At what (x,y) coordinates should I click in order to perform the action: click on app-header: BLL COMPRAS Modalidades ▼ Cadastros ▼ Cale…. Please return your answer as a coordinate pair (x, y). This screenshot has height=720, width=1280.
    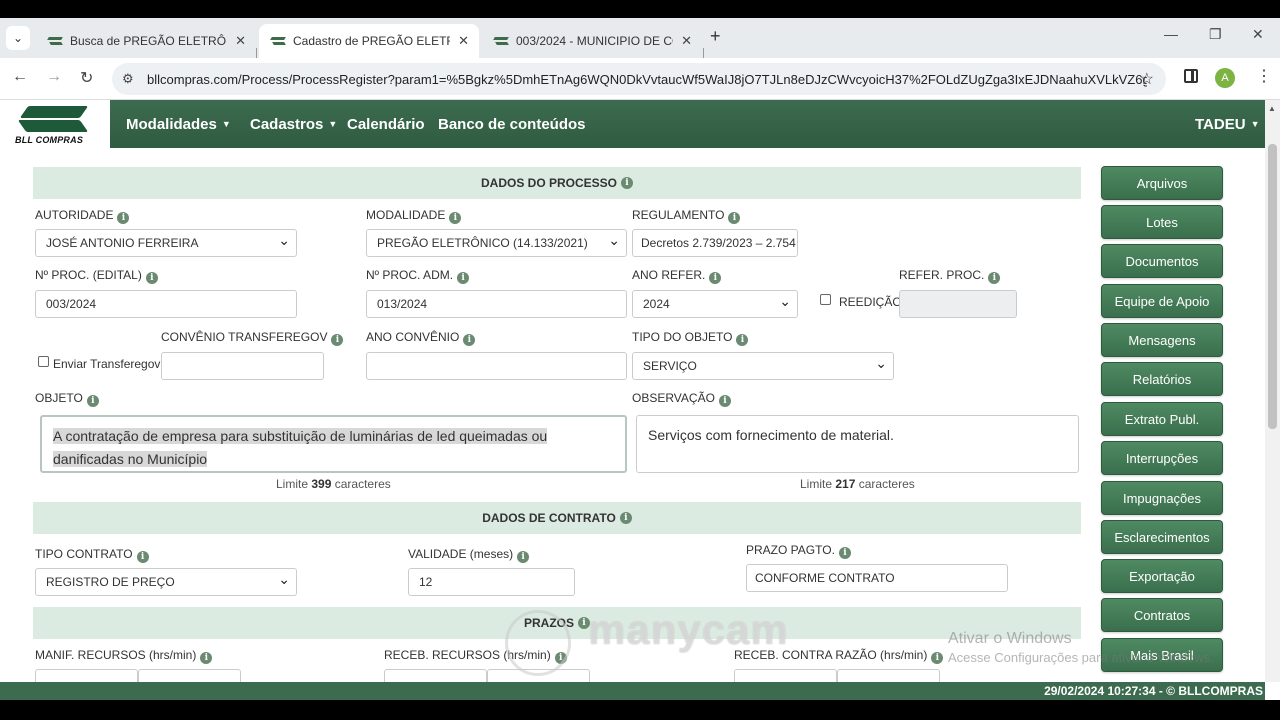
    Looking at the image, I should click on (632, 124).